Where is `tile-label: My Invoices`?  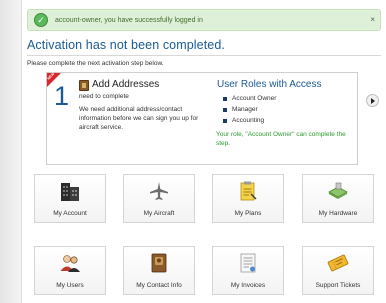
tile-label: My Invoices is located at coordinates (248, 285).